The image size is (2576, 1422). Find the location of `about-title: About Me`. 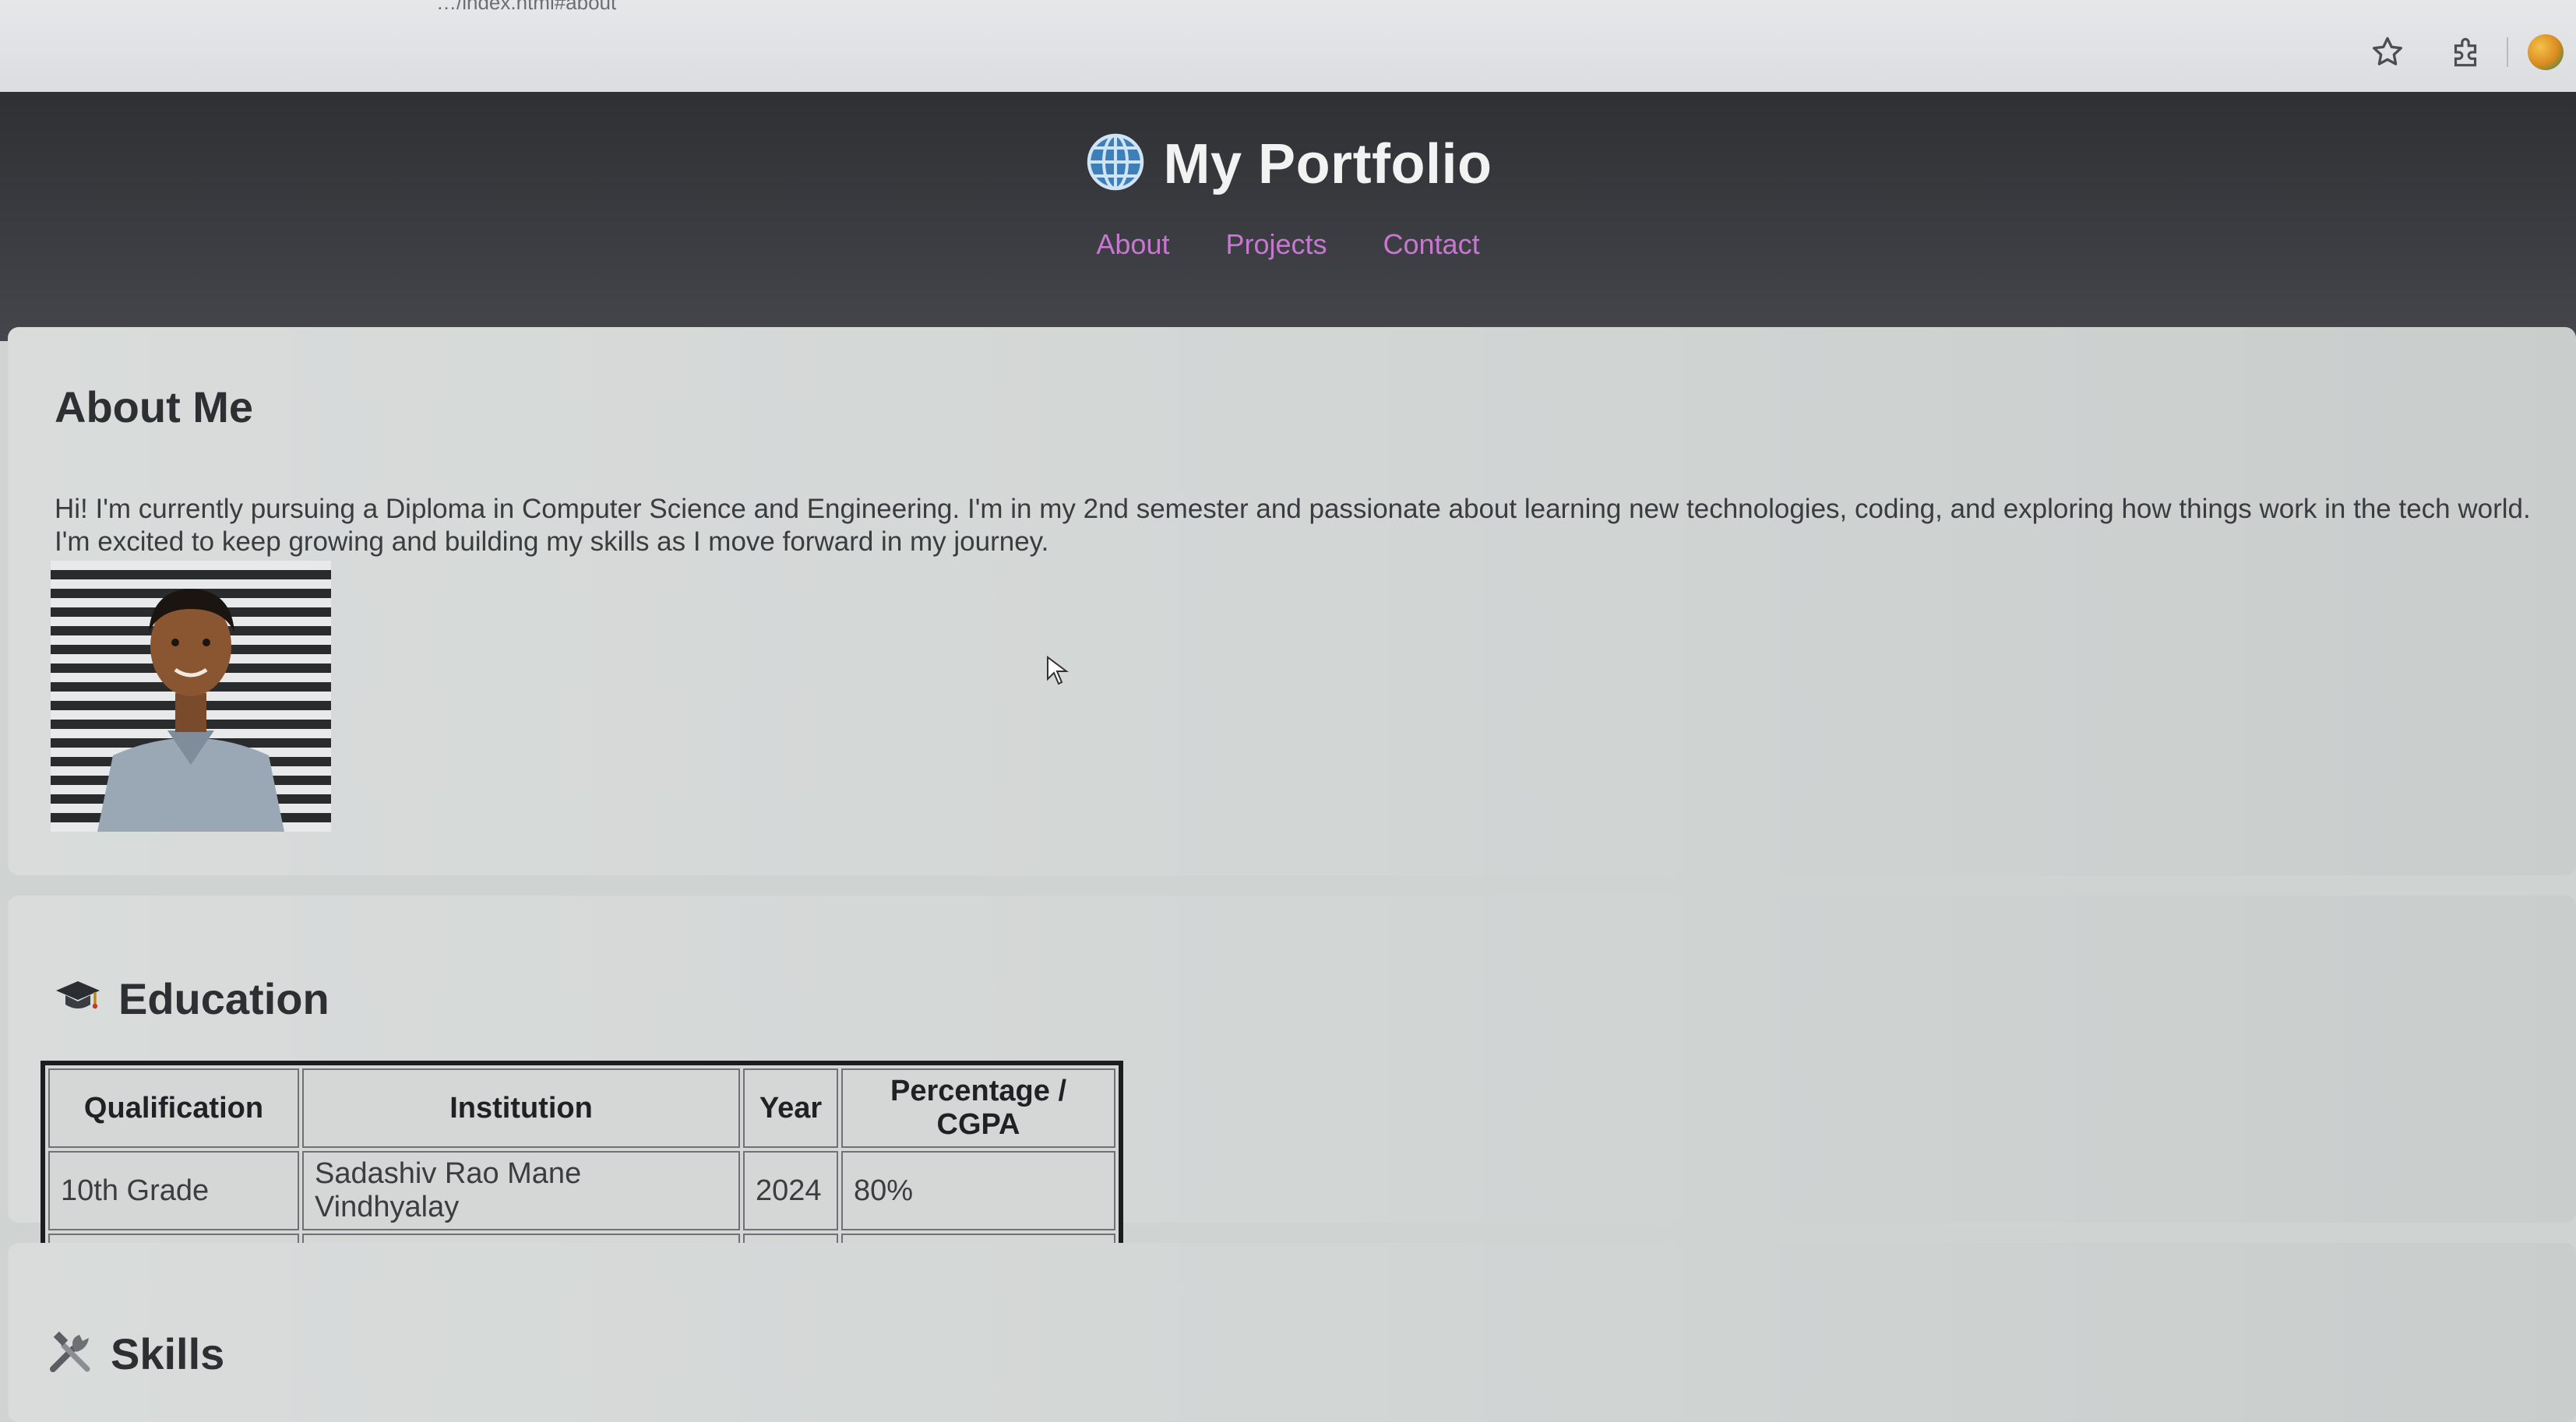

about-title: About Me is located at coordinates (154, 406).